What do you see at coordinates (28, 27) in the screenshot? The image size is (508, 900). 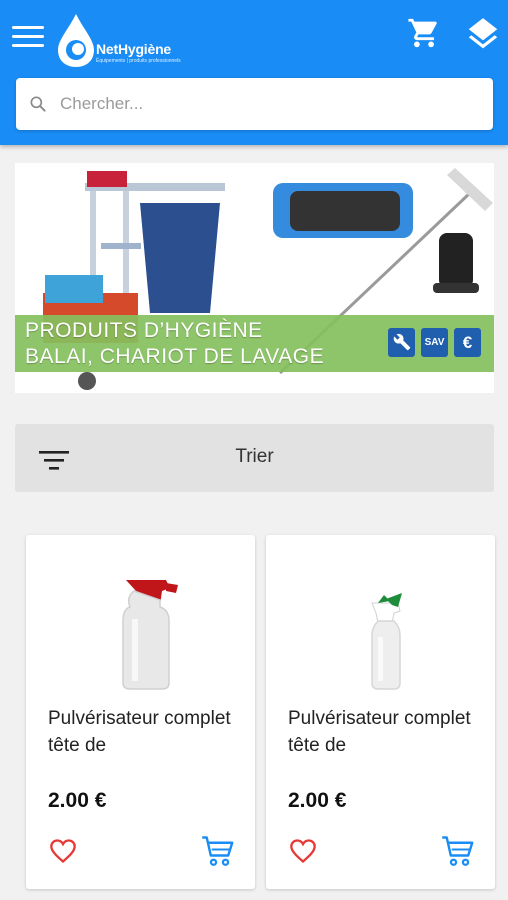 I see `hamburger-menu-icon` at bounding box center [28, 27].